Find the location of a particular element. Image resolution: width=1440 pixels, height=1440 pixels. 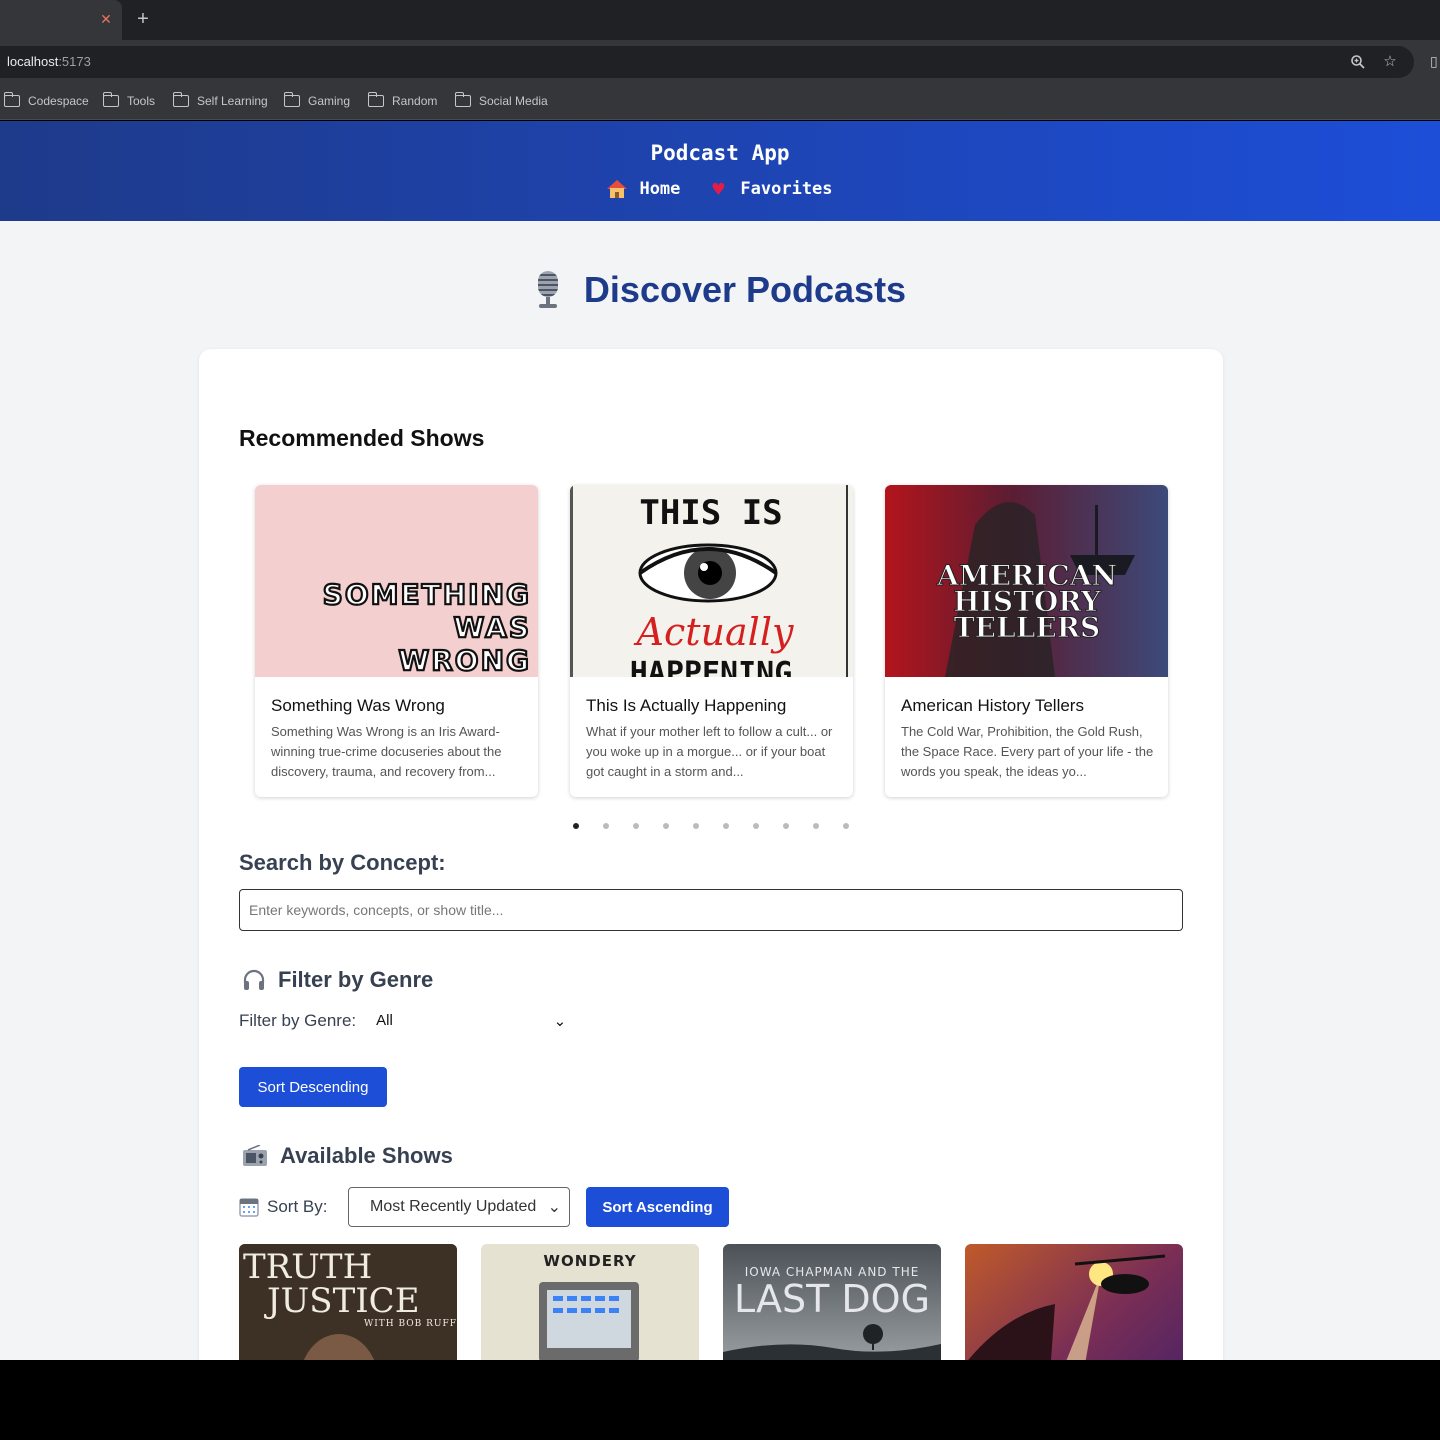

sort-descending-button: Sort Descending is located at coordinates (313, 1087).